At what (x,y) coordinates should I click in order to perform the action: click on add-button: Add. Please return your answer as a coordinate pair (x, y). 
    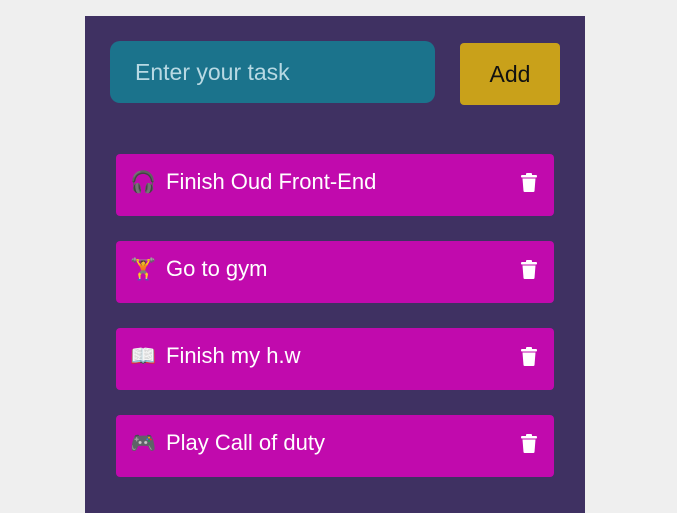
    Looking at the image, I should click on (510, 74).